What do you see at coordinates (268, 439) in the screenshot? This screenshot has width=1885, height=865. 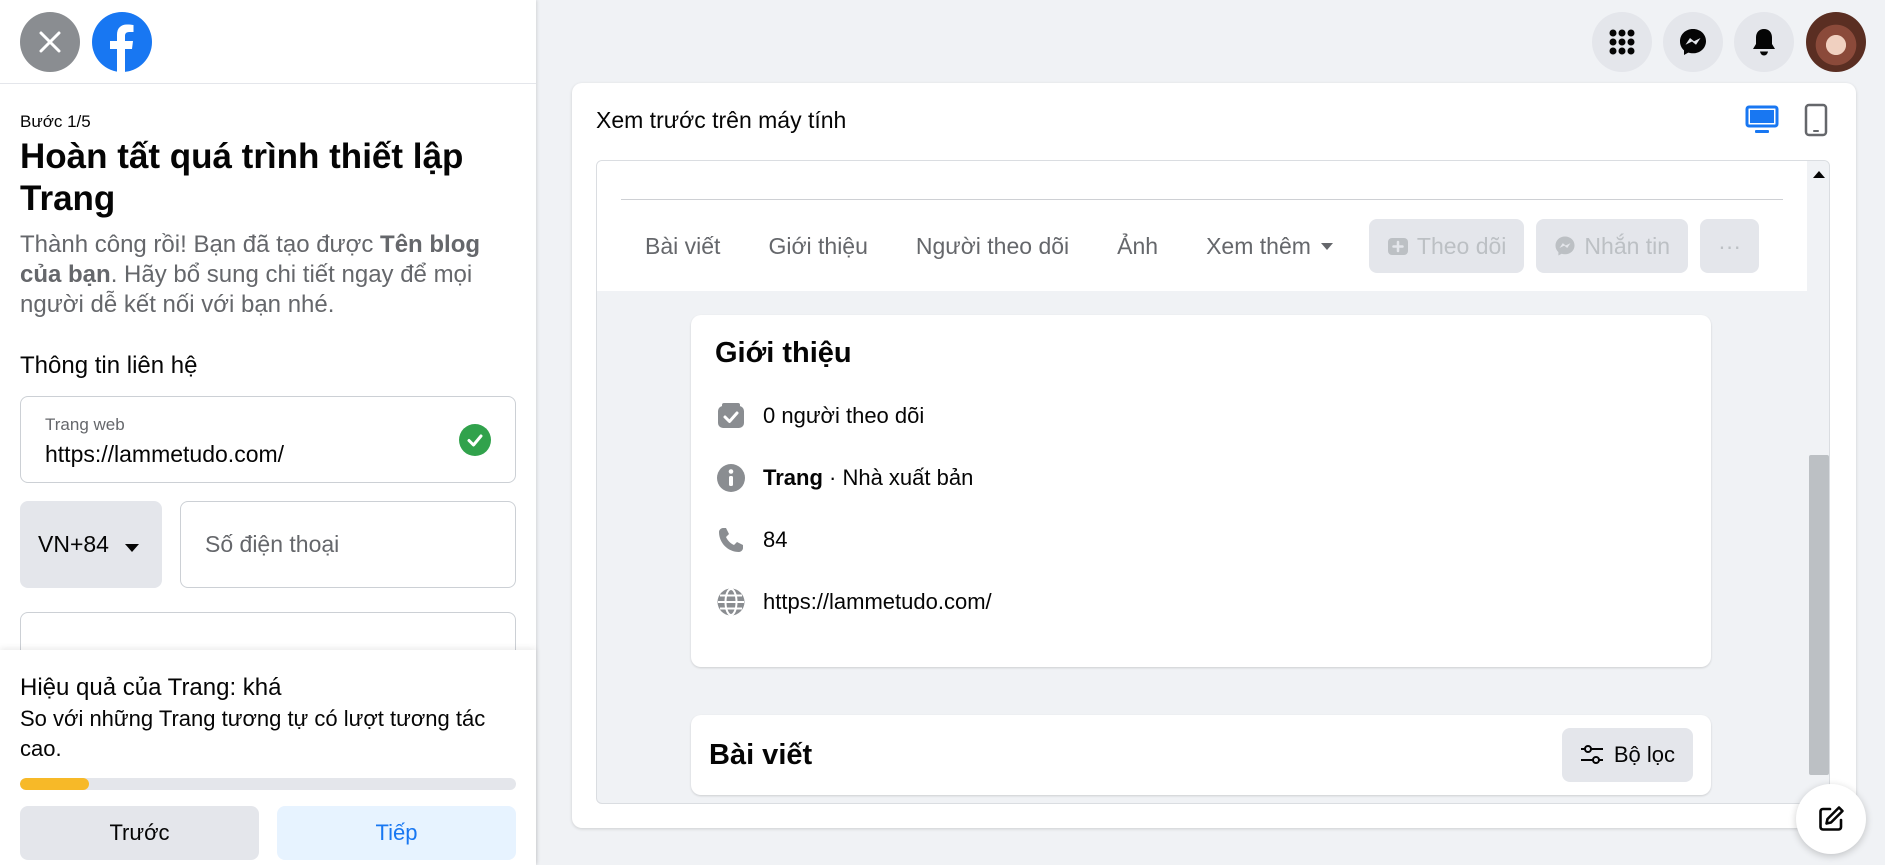 I see `website-field: Trang web https://lammetudo.com/` at bounding box center [268, 439].